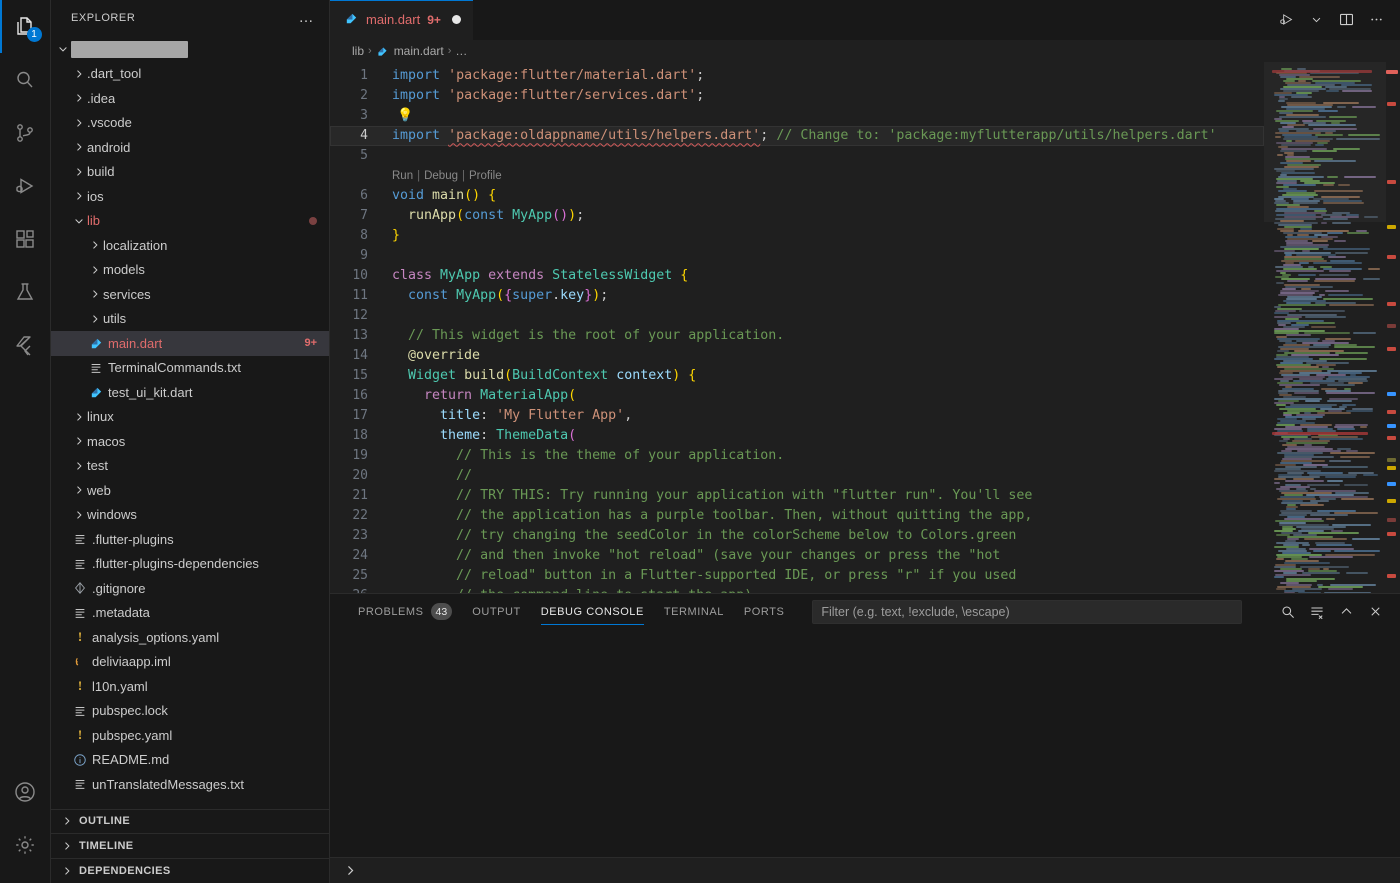 This screenshot has height=883, width=1400. Describe the element at coordinates (190, 343) in the screenshot. I see `tree-row-main-dart: main.dart 9+` at that location.